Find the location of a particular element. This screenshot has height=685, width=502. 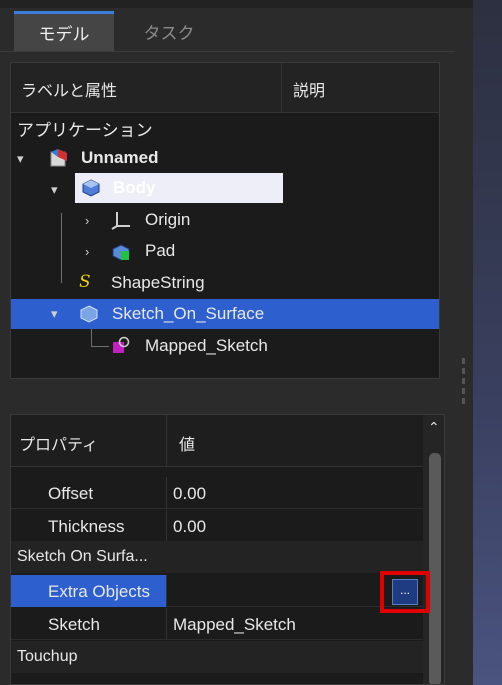

property-row-offset: Offset 0.00 is located at coordinates (217, 493).